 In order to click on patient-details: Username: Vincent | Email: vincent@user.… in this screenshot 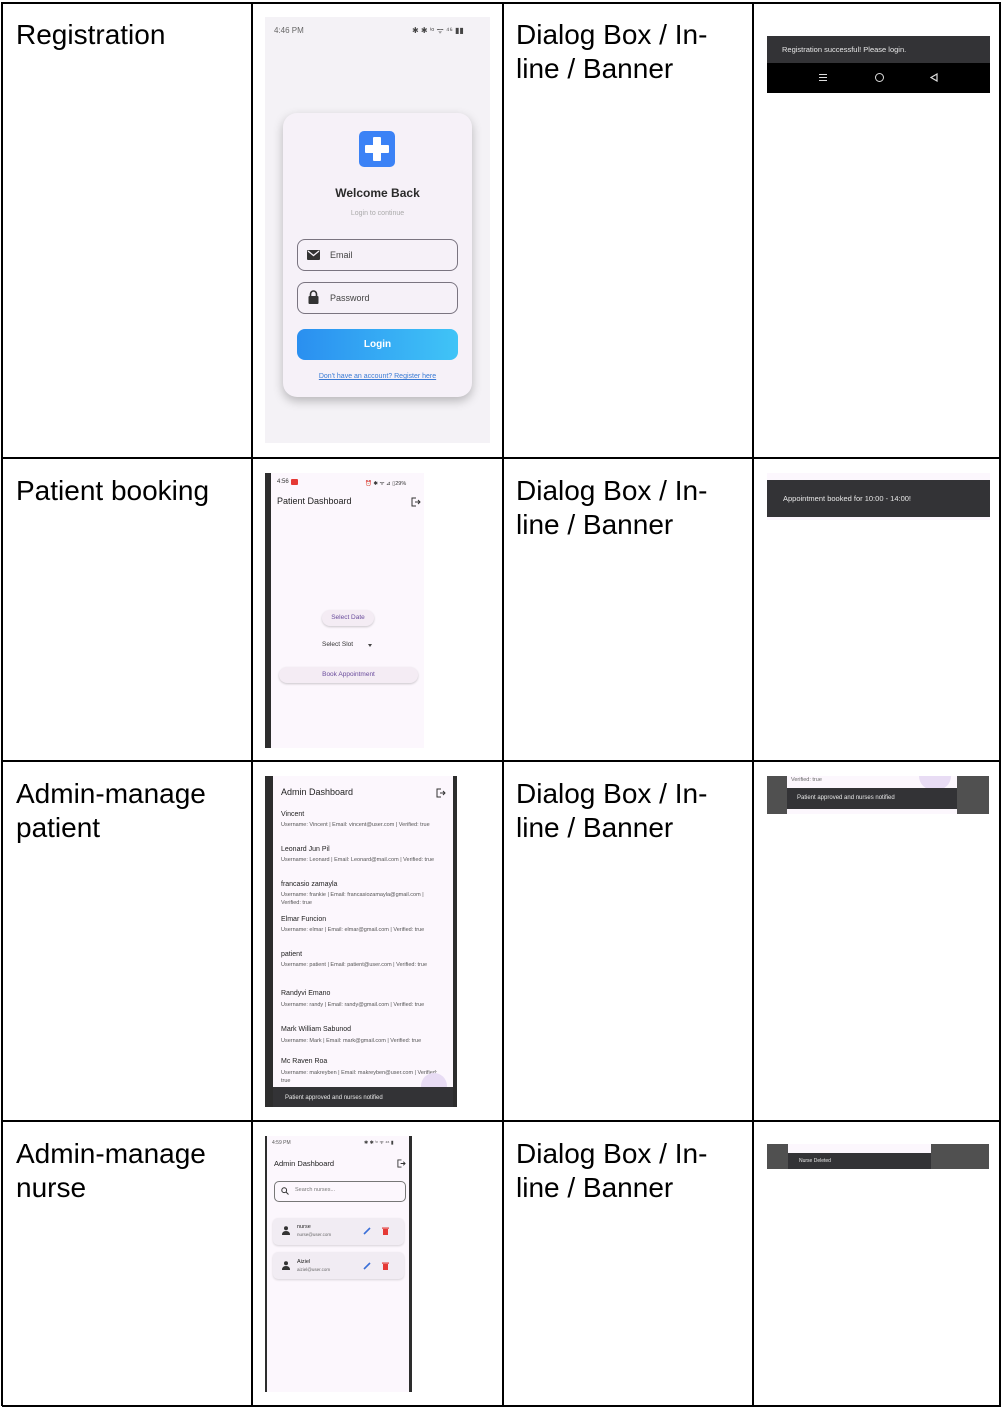, I will do `click(355, 825)`.